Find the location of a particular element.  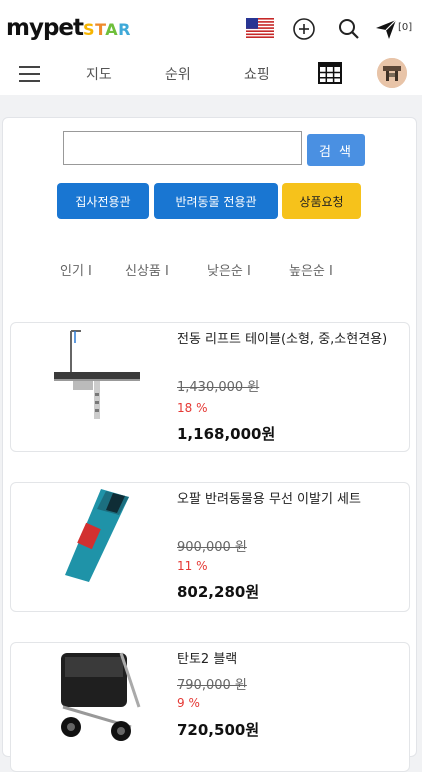

avatar is located at coordinates (392, 73).